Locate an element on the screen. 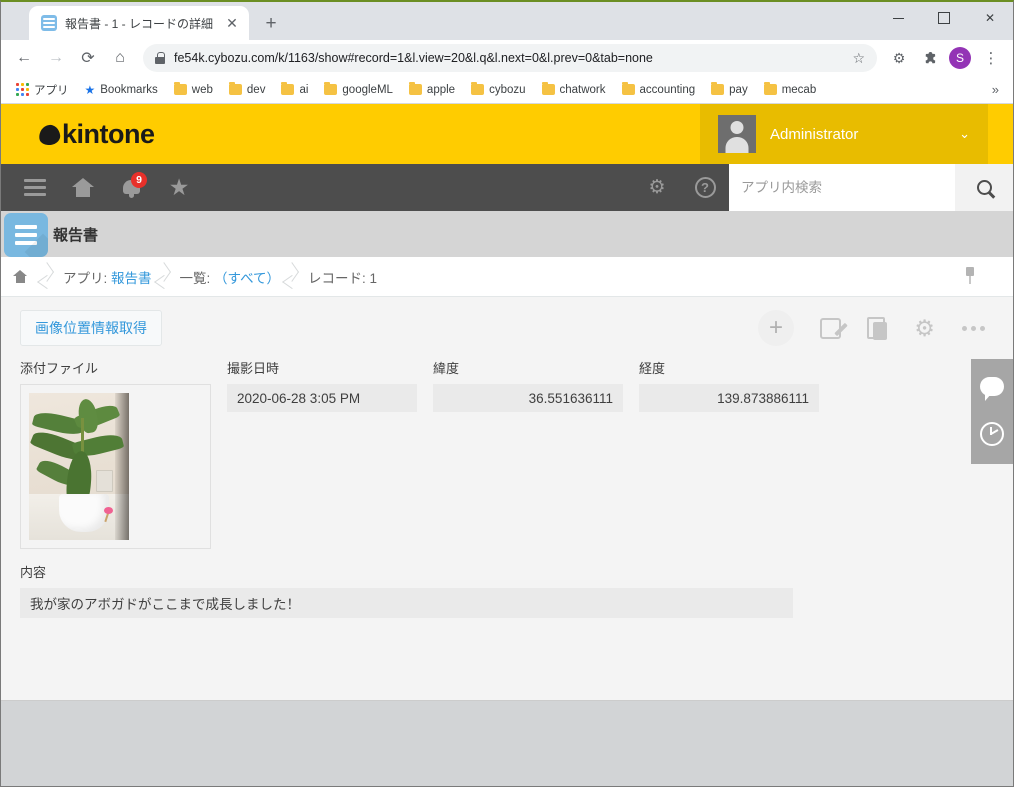 The height and width of the screenshot is (787, 1014). breadcrumb-item-view: 一覧: （すべて） is located at coordinates (230, 277).